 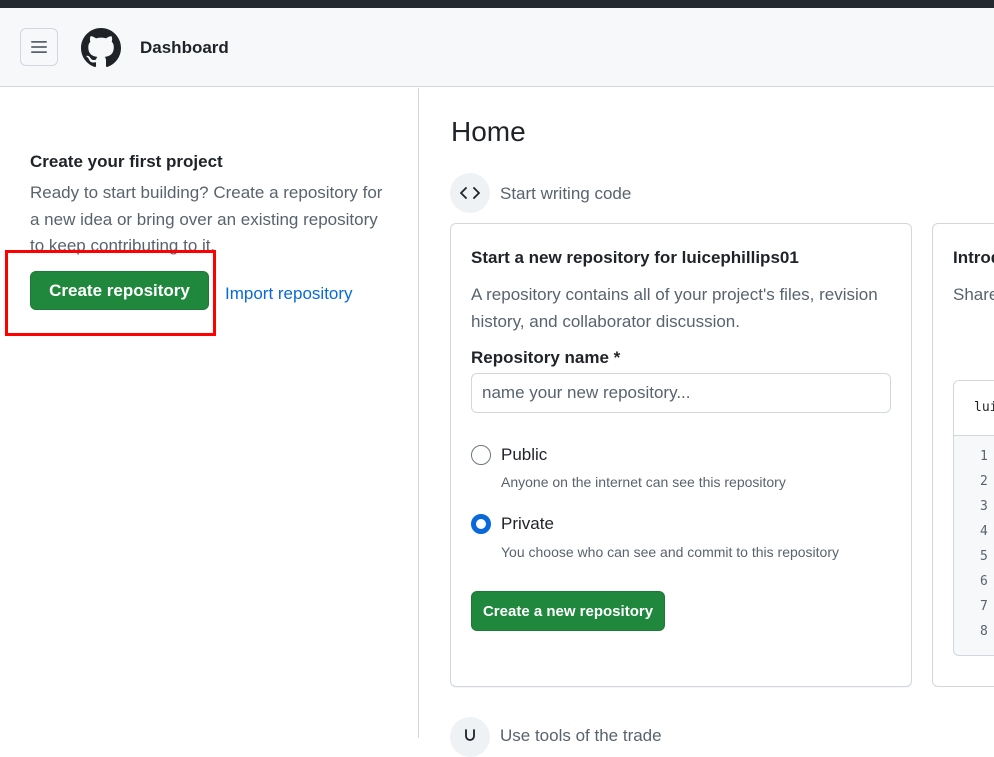 What do you see at coordinates (184, 48) in the screenshot?
I see `dashboard-title: Dashboard` at bounding box center [184, 48].